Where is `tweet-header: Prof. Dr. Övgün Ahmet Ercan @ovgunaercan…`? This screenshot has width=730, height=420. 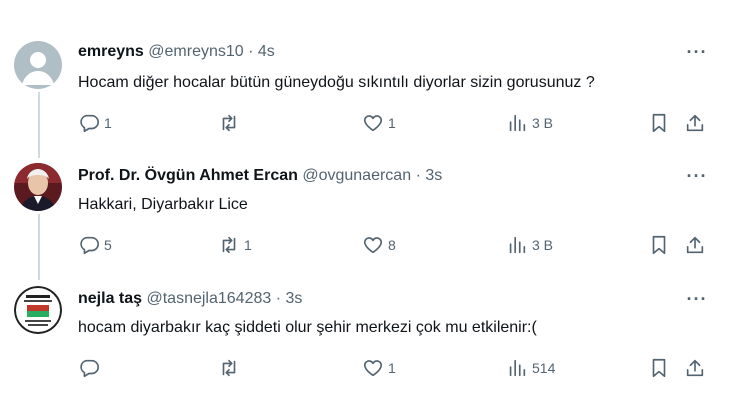 tweet-header: Prof. Dr. Övgün Ahmet Ercan @ovgunaercan… is located at coordinates (260, 176).